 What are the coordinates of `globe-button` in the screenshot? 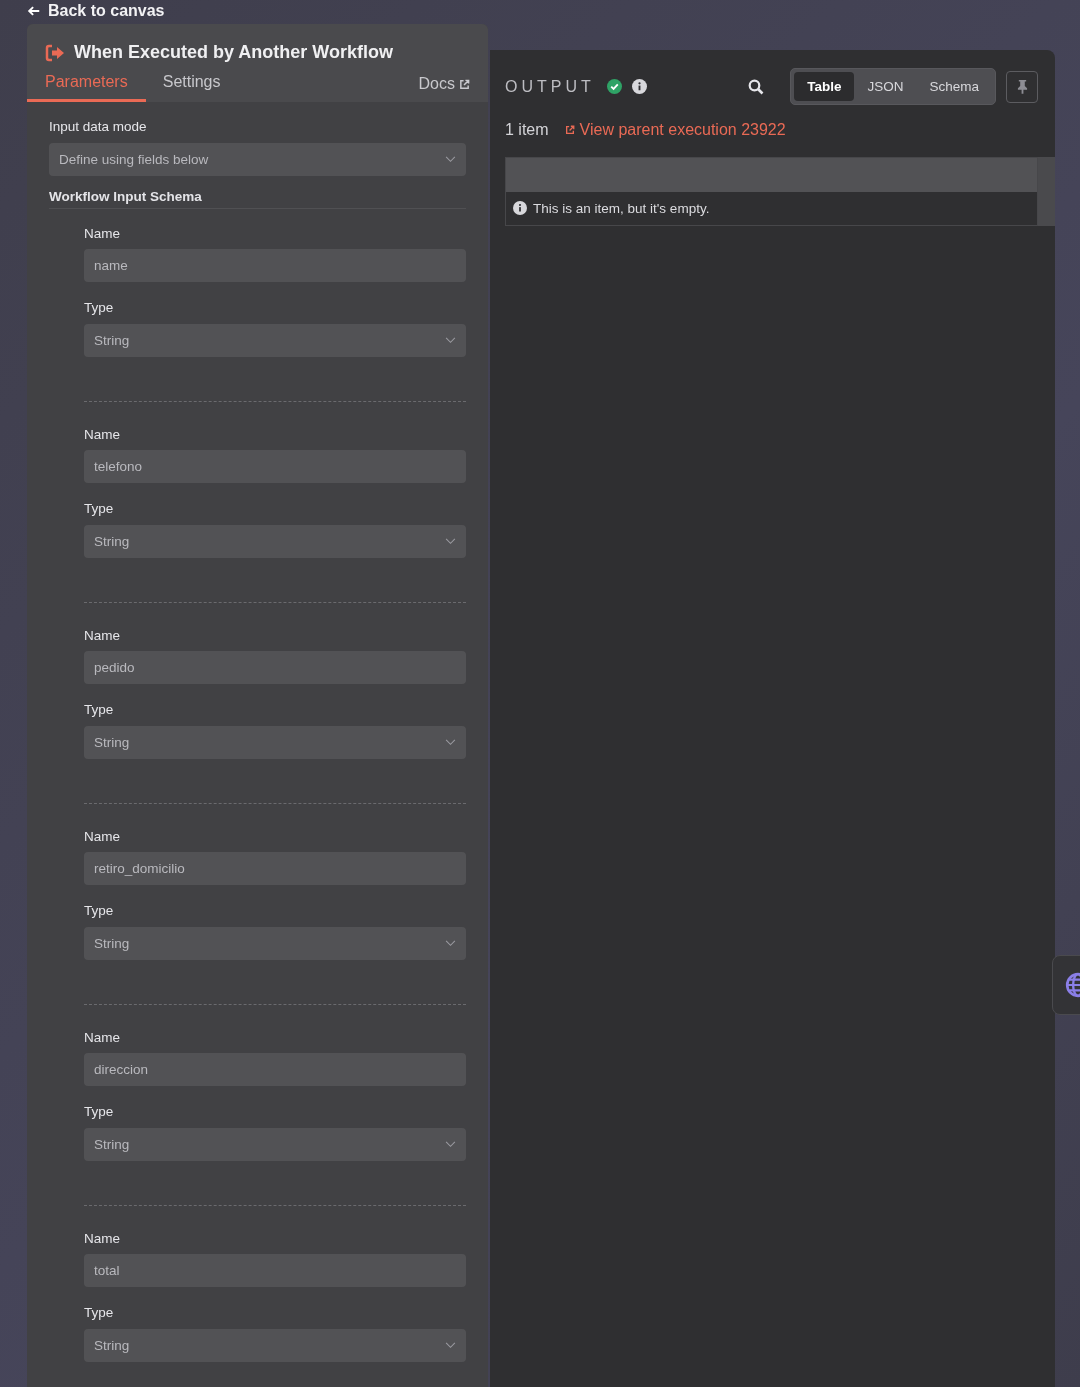 It's located at (1066, 985).